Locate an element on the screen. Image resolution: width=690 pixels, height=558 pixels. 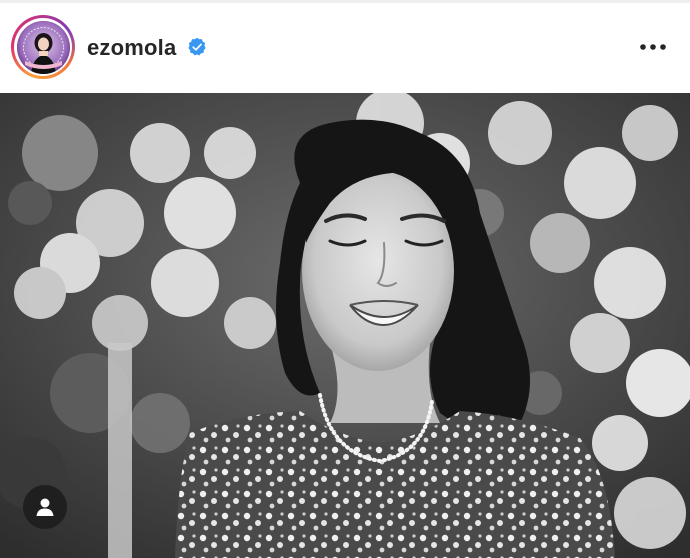
avatar-image is located at coordinates (43, 47).